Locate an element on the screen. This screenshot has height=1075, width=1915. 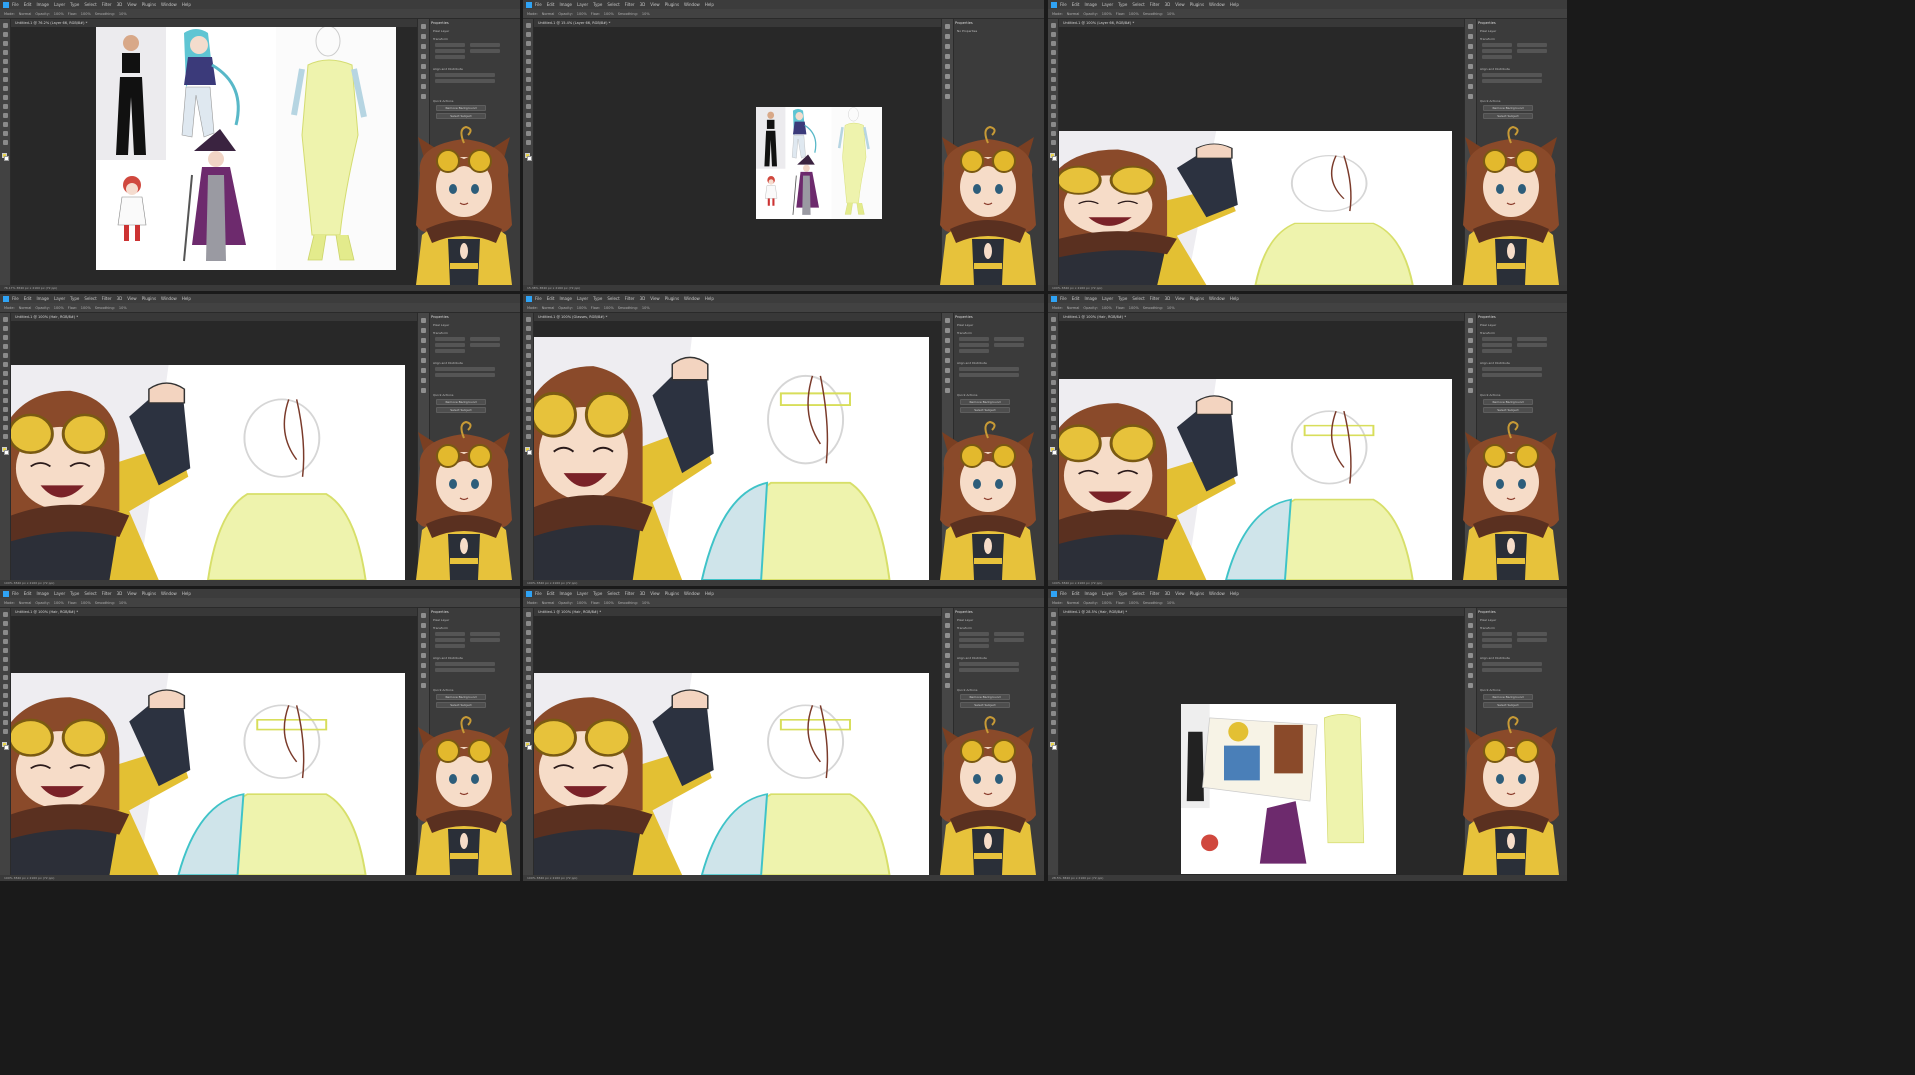
layers-icon is located at coordinates (947, 360).